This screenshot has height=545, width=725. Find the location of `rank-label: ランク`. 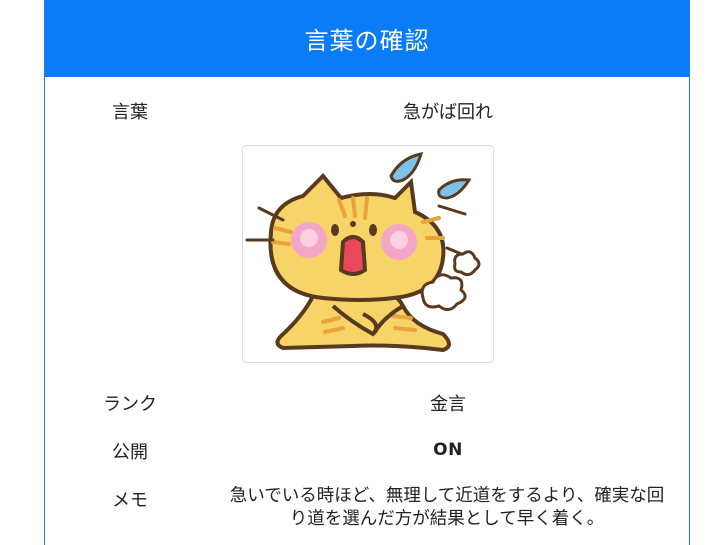

rank-label: ランク is located at coordinates (130, 404).